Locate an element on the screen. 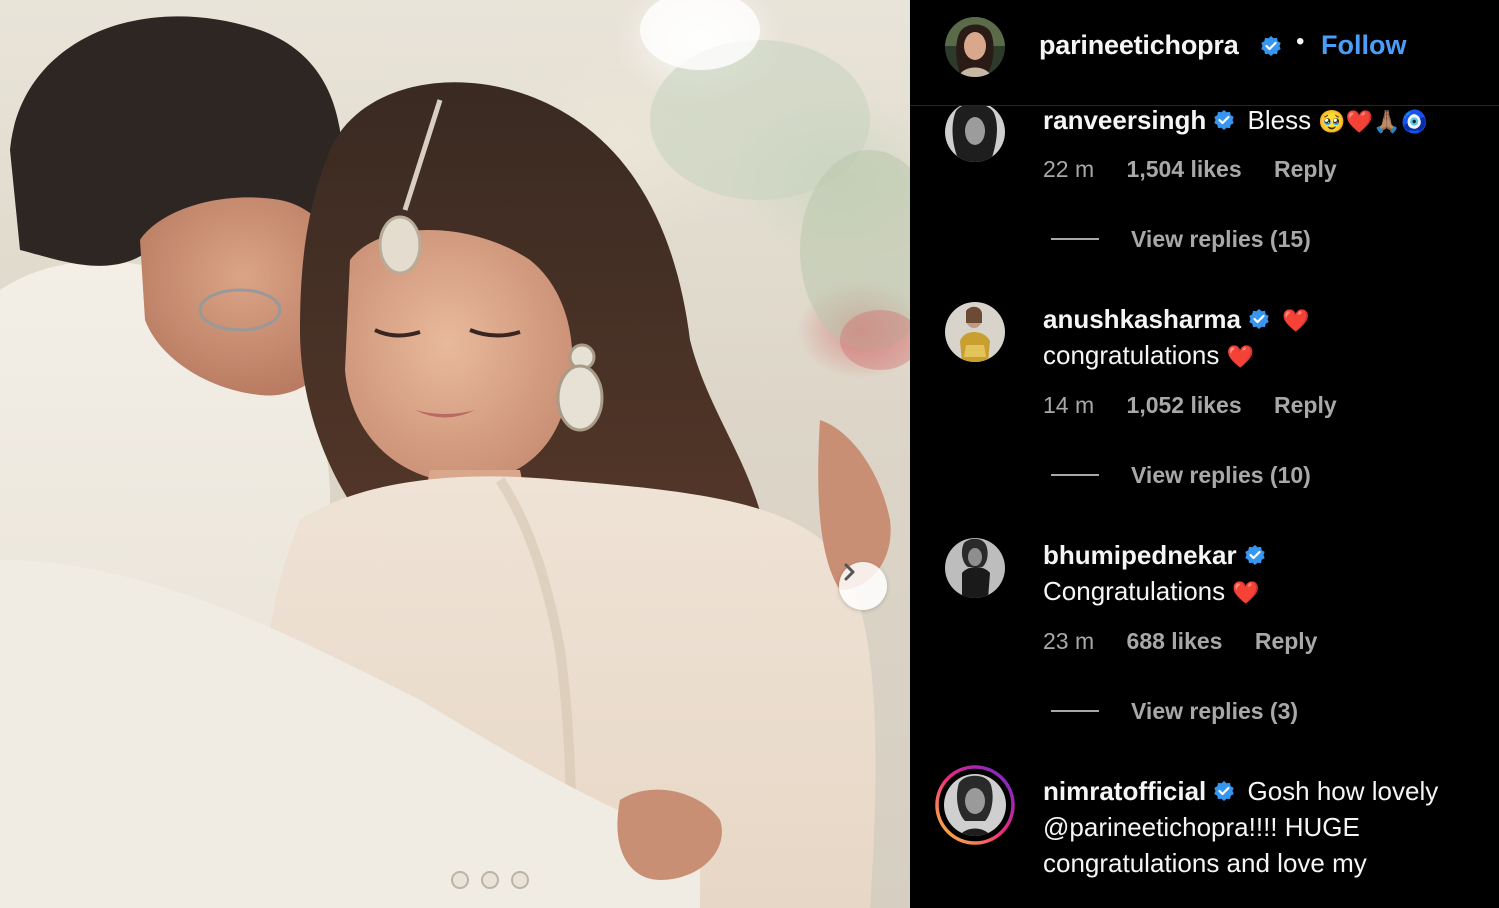 This screenshot has height=908, width=1499. comment-likes: 1,504 likes is located at coordinates (1184, 169).